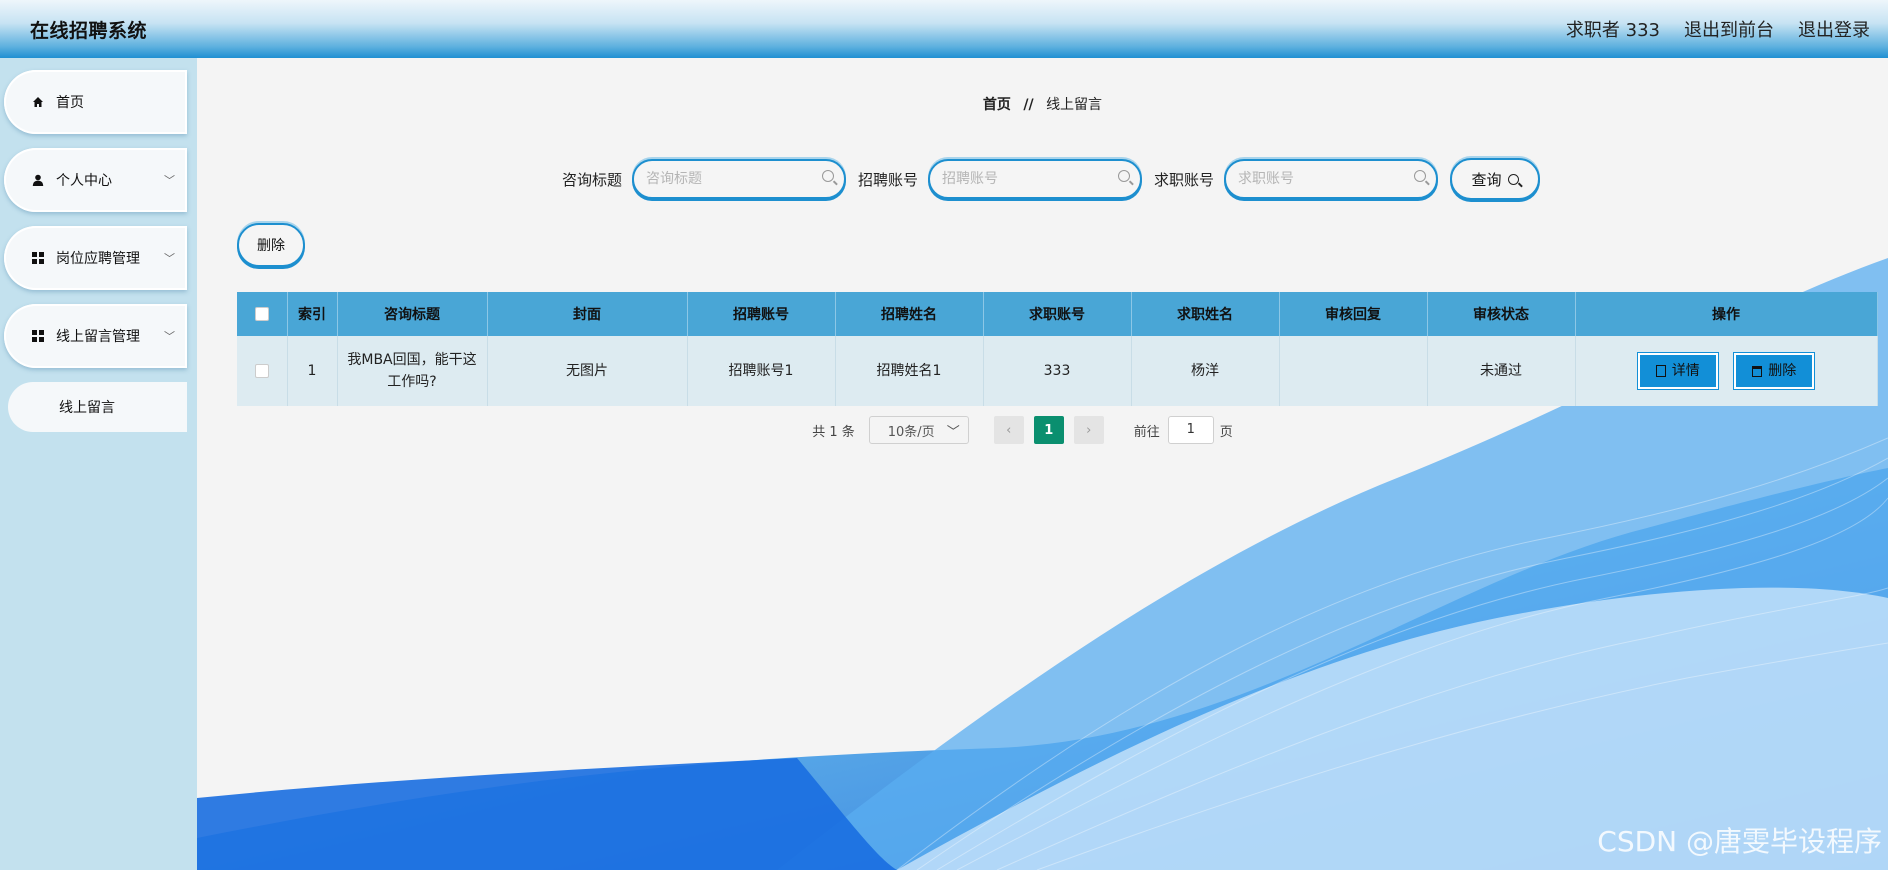 This screenshot has width=1888, height=870. What do you see at coordinates (1834, 29) in the screenshot?
I see `logout-link: 退出登录` at bounding box center [1834, 29].